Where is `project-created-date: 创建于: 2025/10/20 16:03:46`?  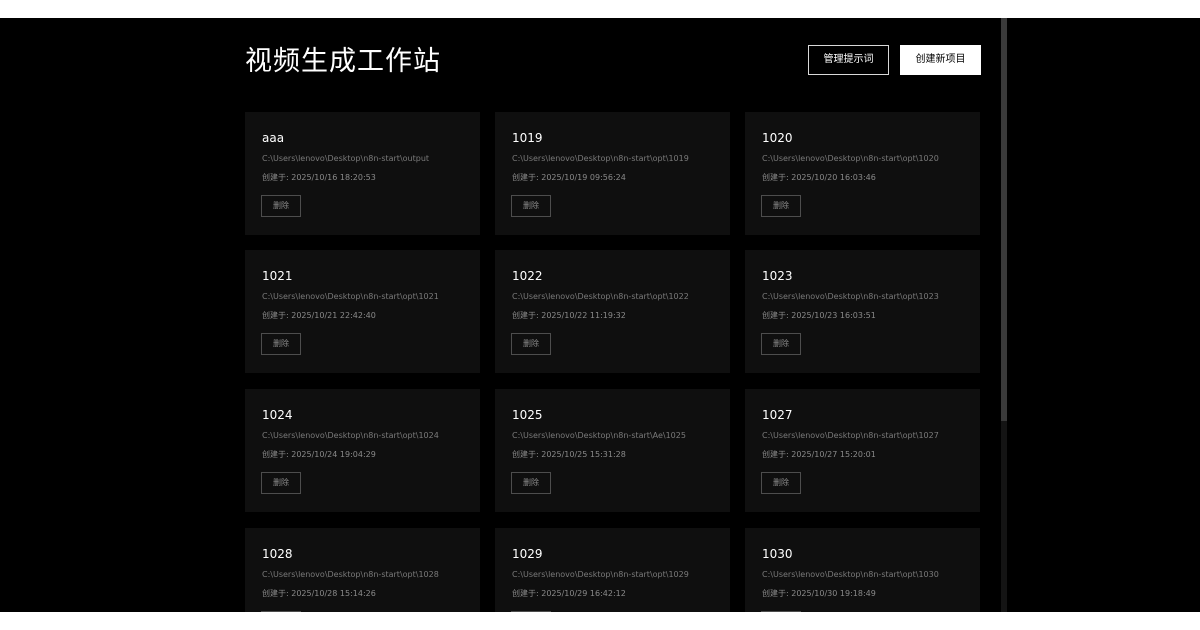 project-created-date: 创建于: 2025/10/20 16:03:46 is located at coordinates (819, 177).